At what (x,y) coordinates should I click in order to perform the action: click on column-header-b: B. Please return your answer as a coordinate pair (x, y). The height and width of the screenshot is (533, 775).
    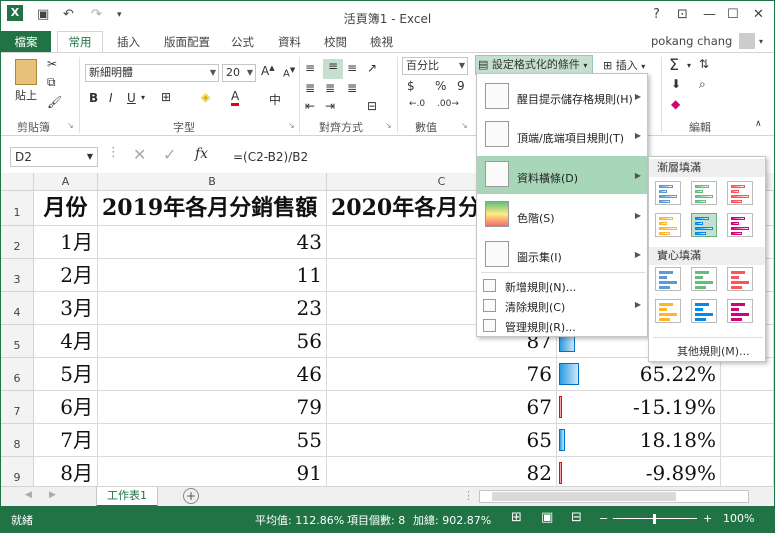
    Looking at the image, I should click on (212, 182).